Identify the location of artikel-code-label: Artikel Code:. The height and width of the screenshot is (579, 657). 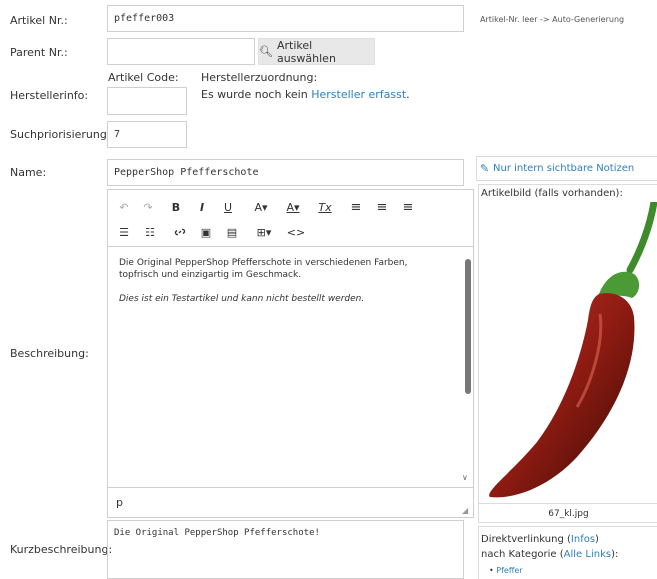
(143, 77).